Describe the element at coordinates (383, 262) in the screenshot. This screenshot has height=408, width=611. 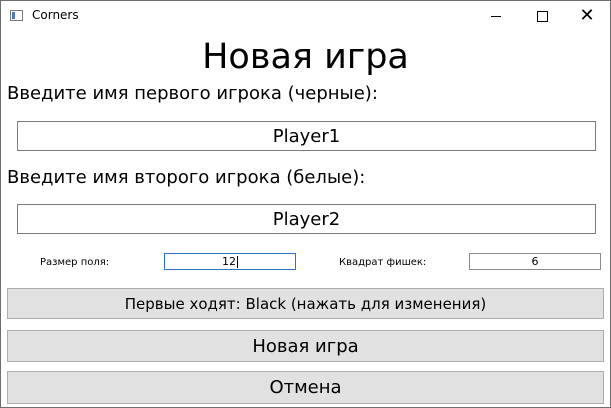
I see `chips-square-label: Квадрат фишек:` at that location.